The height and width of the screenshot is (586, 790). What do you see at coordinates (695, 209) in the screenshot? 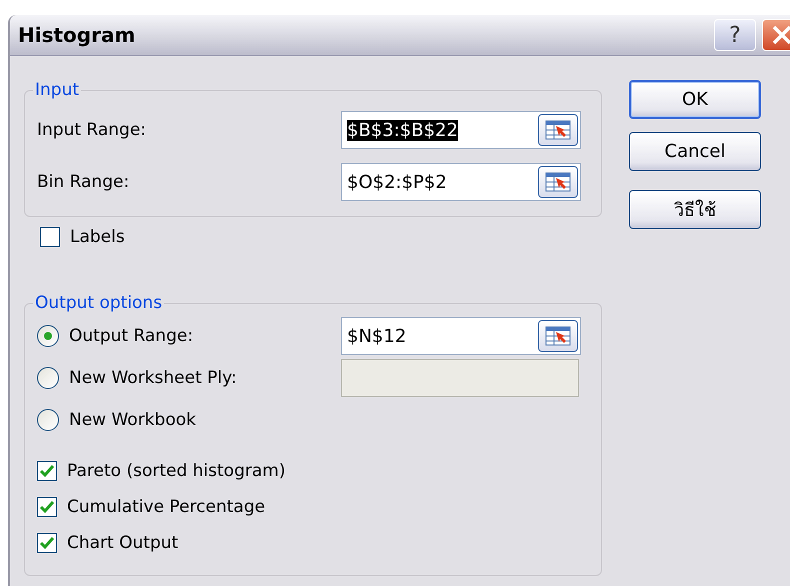
I see `dialog-button: วิธีใช้` at bounding box center [695, 209].